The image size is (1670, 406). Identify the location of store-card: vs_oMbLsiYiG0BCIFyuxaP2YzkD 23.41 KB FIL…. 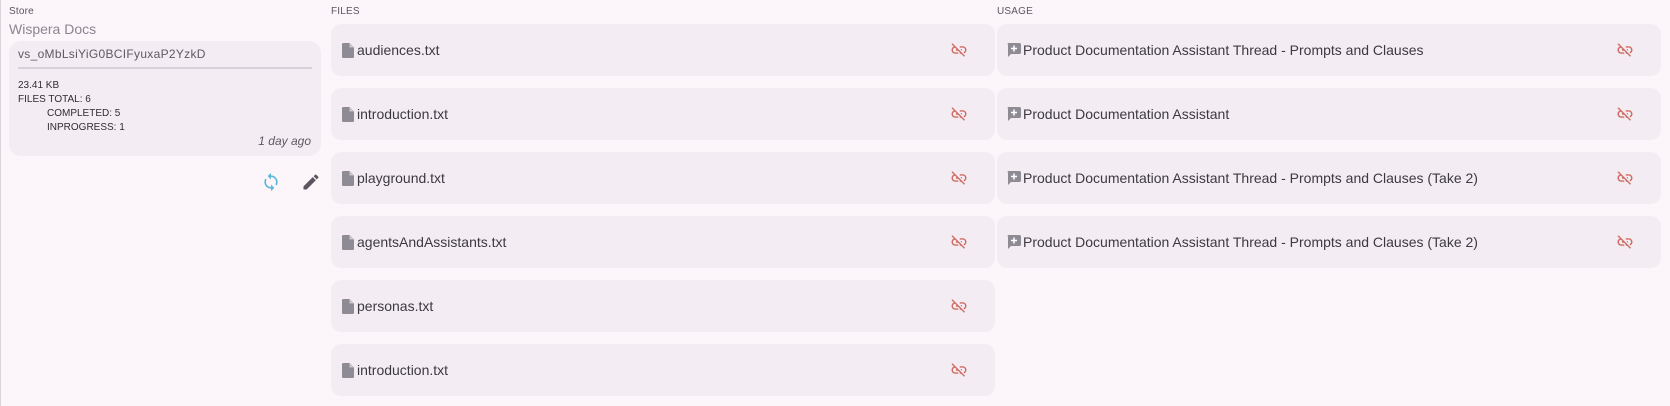
(165, 98).